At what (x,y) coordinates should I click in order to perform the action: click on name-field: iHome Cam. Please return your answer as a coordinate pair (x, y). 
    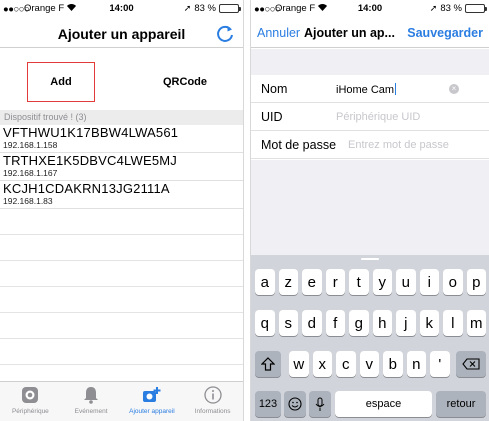
    Looking at the image, I should click on (366, 89).